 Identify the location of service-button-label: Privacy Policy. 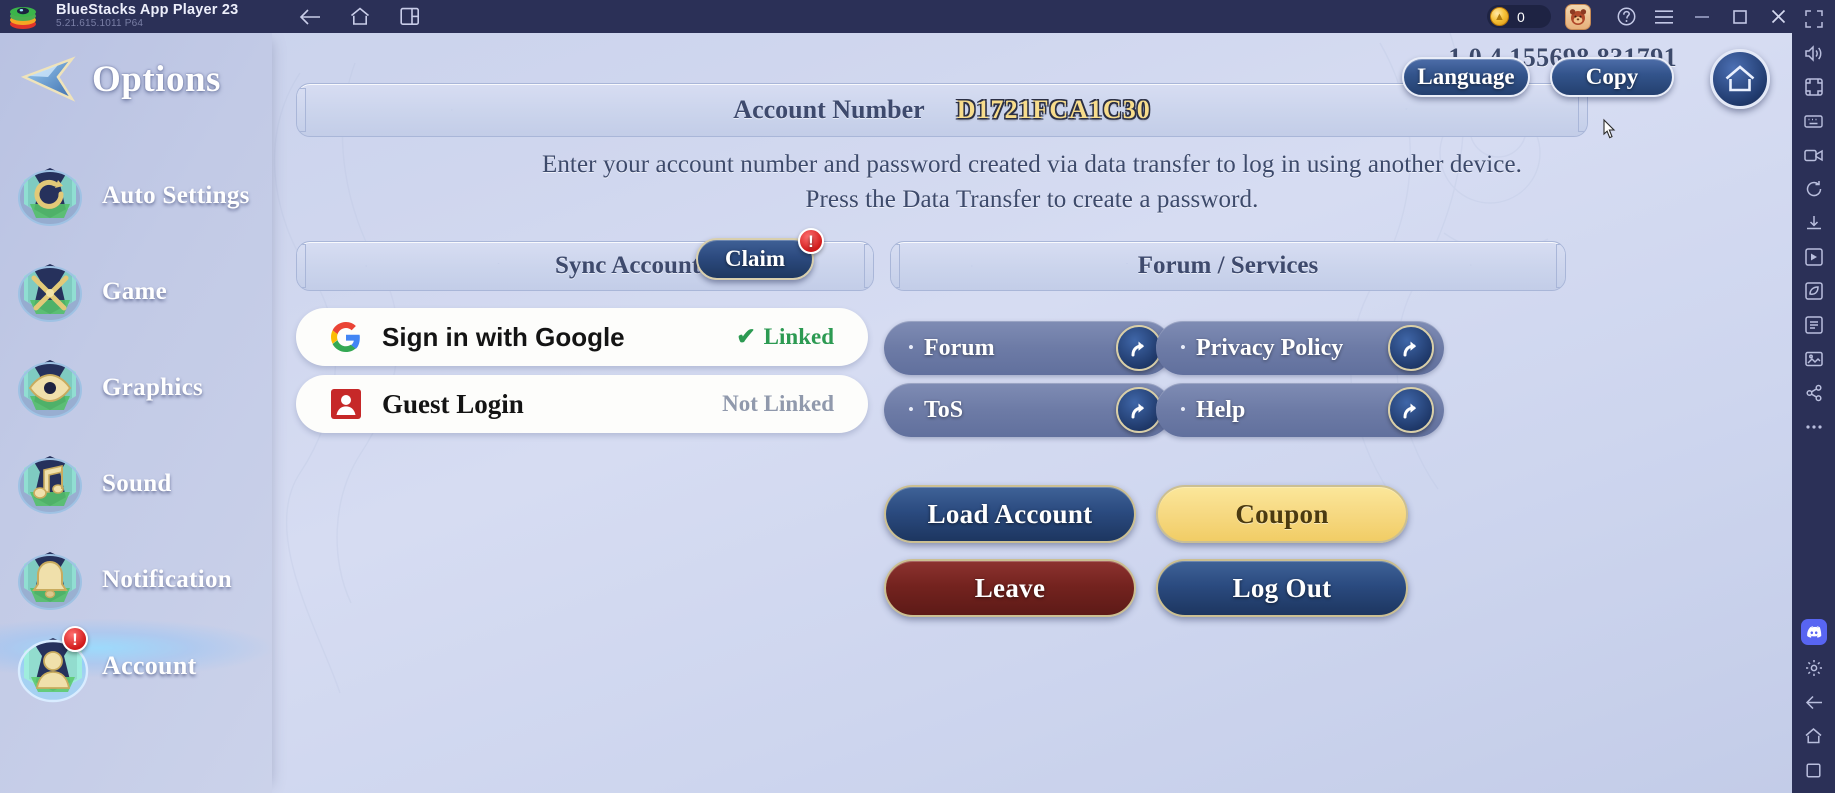
(1269, 347).